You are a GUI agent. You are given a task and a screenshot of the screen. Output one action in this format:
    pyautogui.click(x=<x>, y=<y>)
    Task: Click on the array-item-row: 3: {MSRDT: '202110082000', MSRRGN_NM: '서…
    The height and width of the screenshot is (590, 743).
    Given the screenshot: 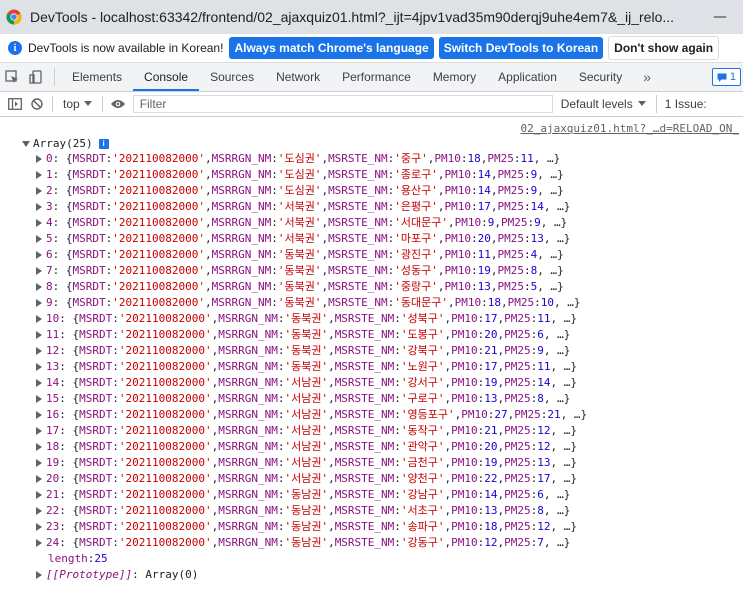 What is the action you would take?
    pyautogui.click(x=311, y=207)
    